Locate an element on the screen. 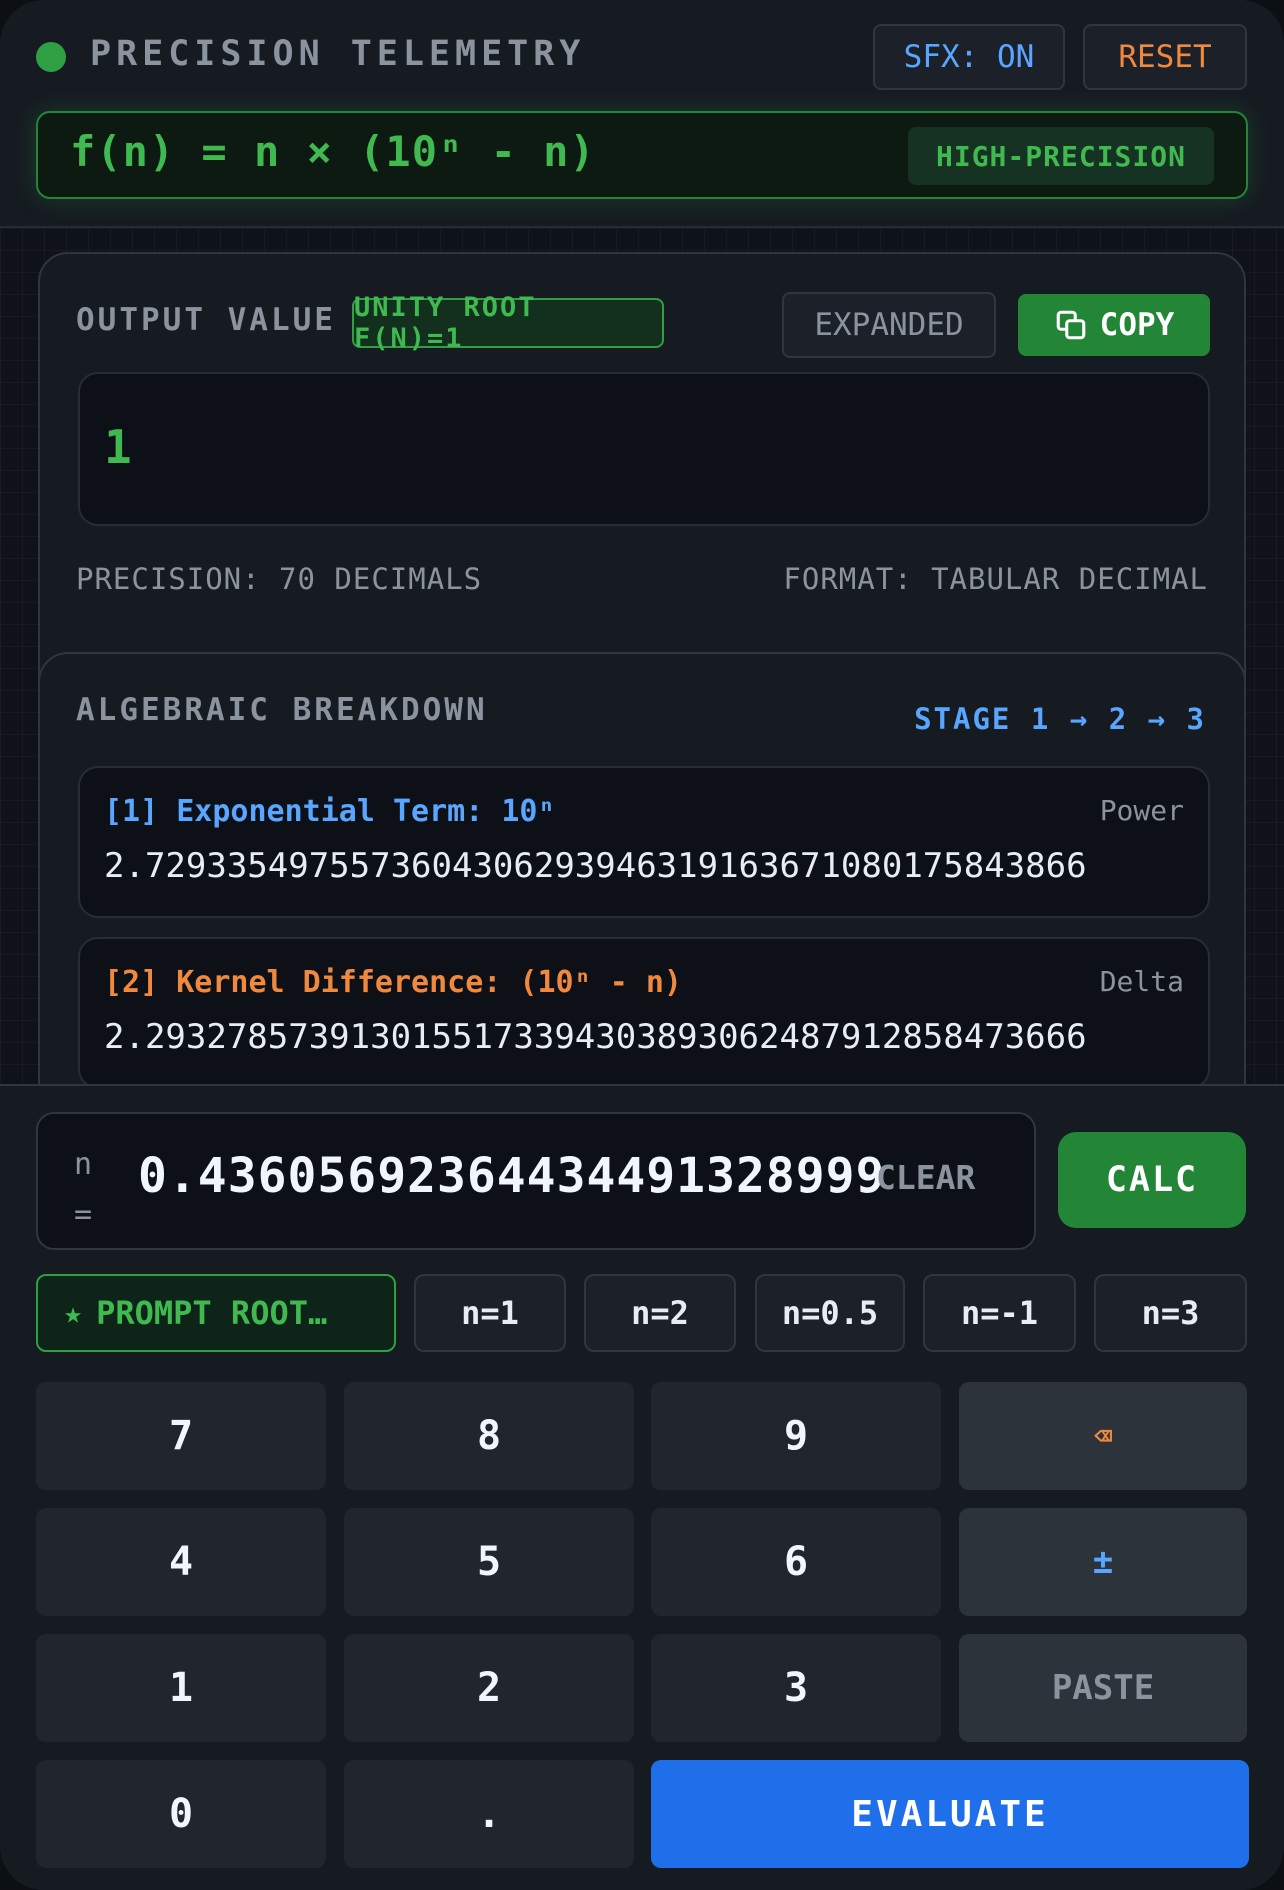 This screenshot has height=1890, width=1284. key-4: 4 is located at coordinates (181, 1562).